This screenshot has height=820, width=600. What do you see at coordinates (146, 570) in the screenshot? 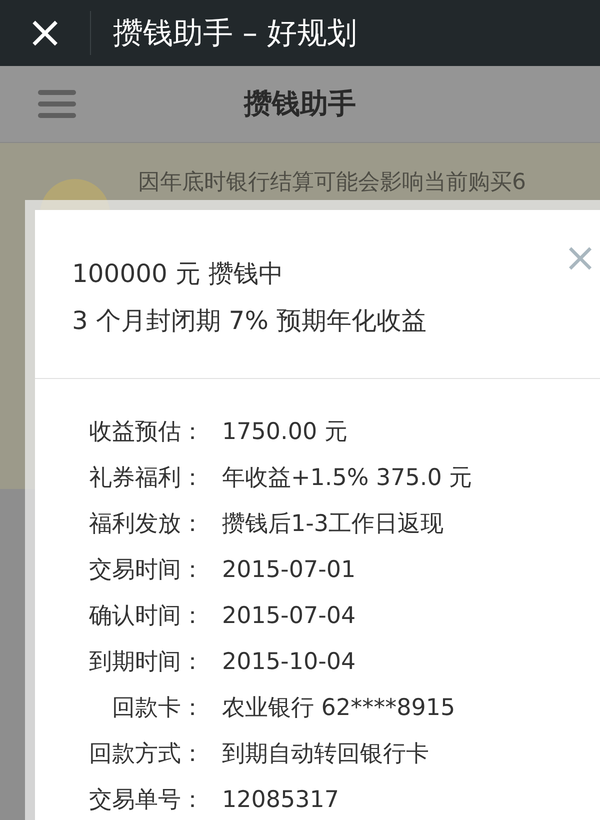
I see `field-label: 交易时间：` at bounding box center [146, 570].